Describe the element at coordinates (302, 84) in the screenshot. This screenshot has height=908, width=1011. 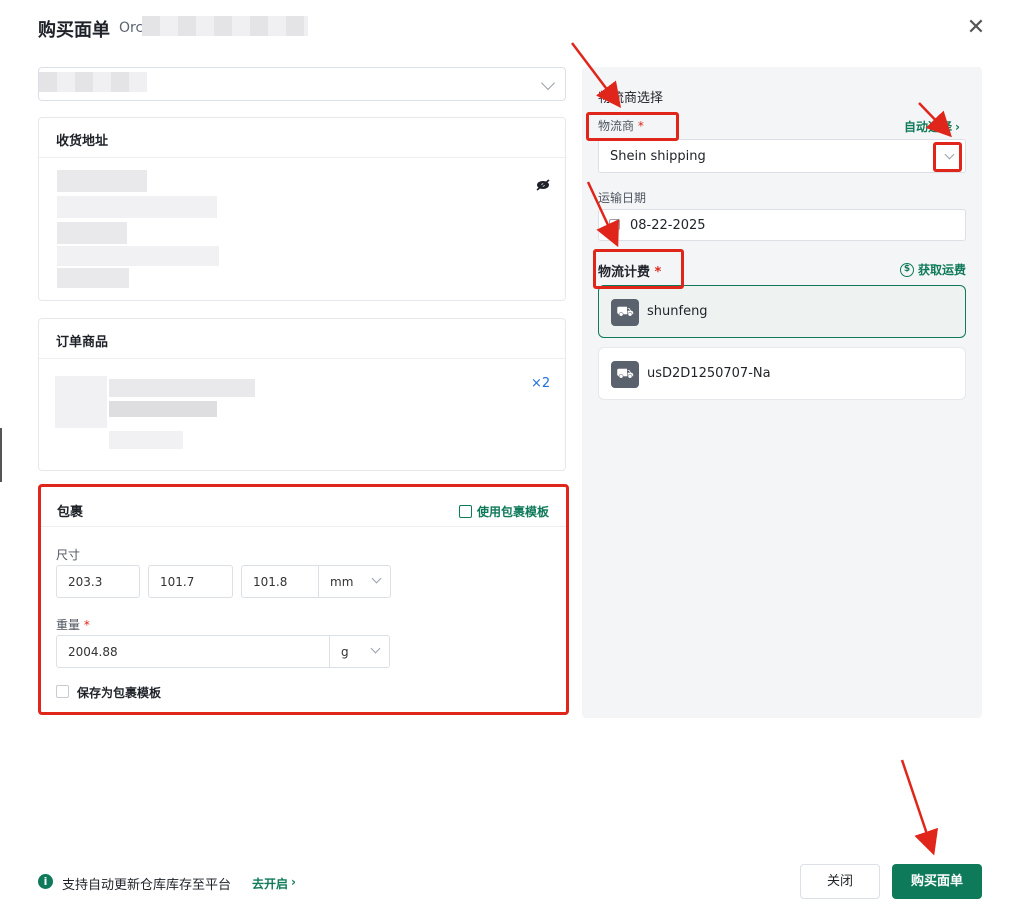
I see `store-select` at that location.